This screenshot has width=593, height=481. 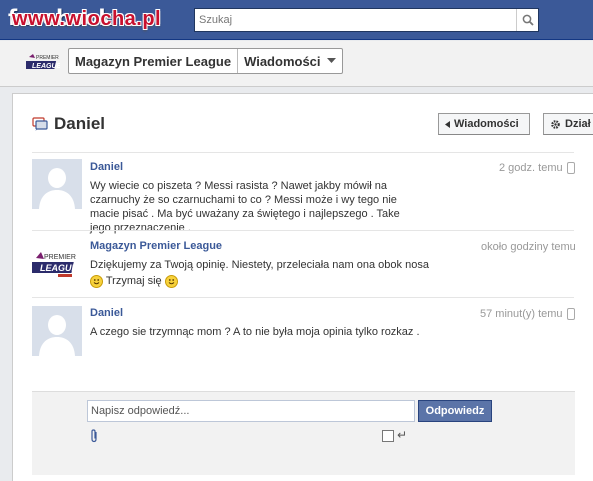 I want to click on breadcrumb-section-dropdown: Wiadomości, so click(x=289, y=61).